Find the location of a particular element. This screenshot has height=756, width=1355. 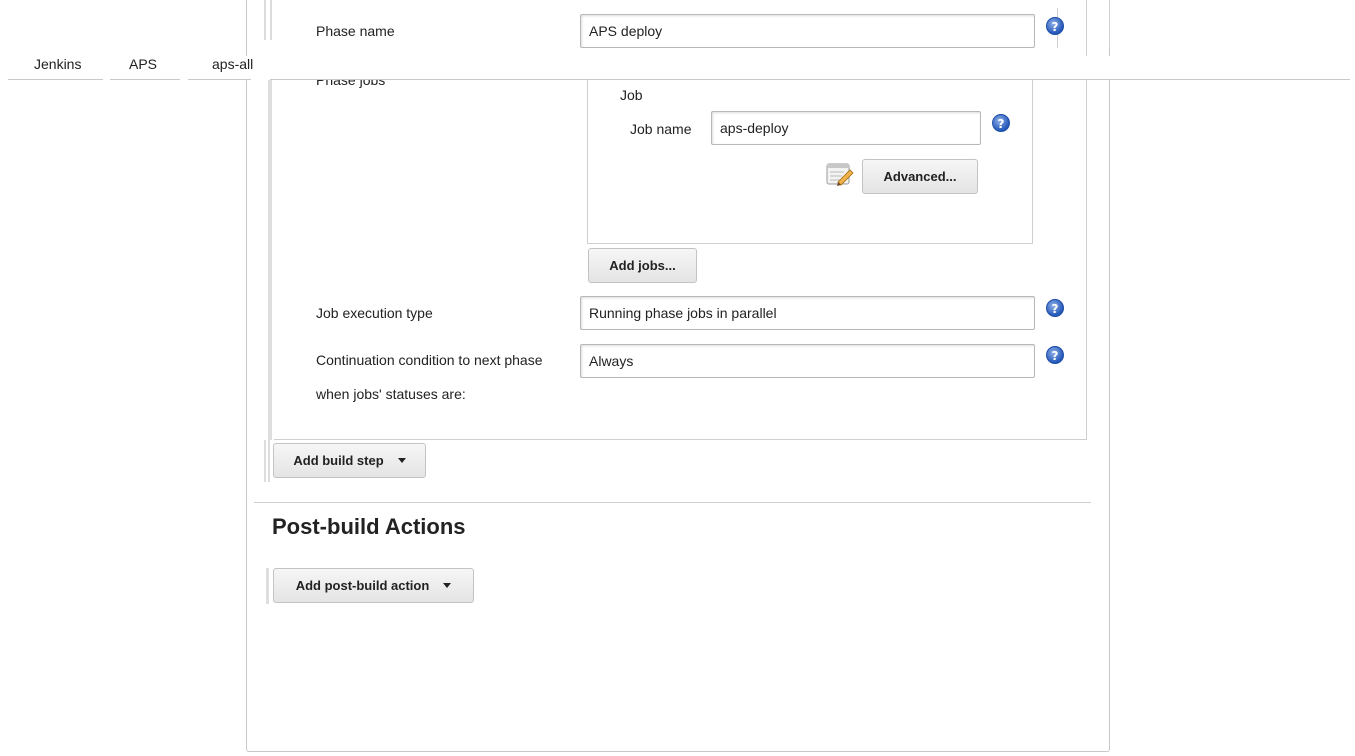

breadcrumb-item-aps-all: aps-all is located at coordinates (232, 64).